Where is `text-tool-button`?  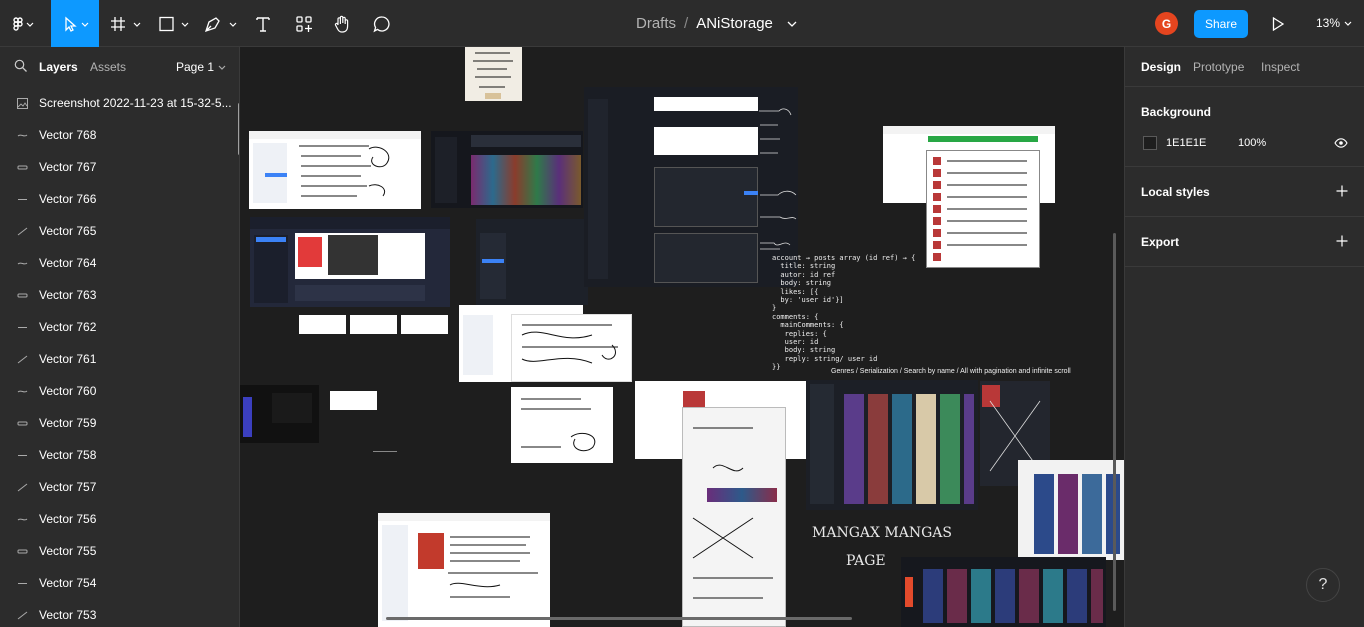
text-tool-button is located at coordinates (263, 23).